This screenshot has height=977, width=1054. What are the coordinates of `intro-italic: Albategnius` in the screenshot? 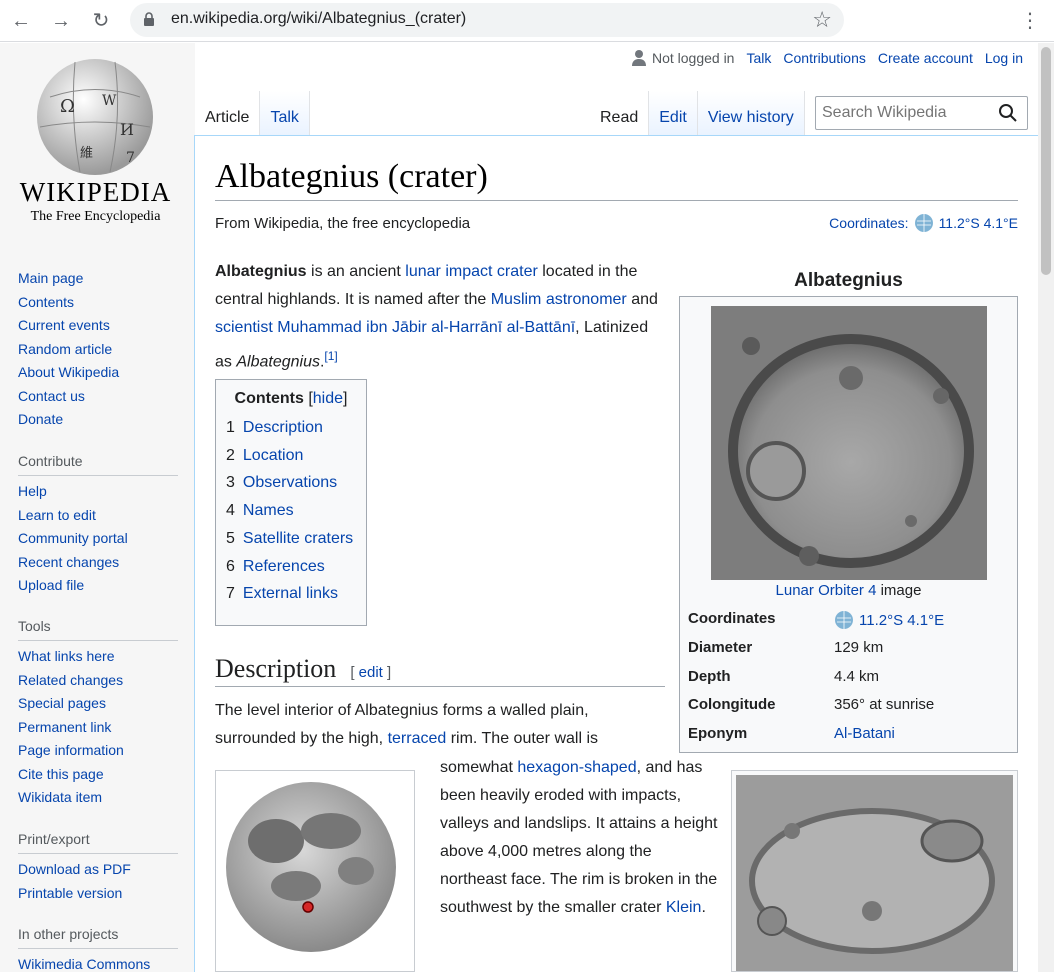 It's located at (278, 362).